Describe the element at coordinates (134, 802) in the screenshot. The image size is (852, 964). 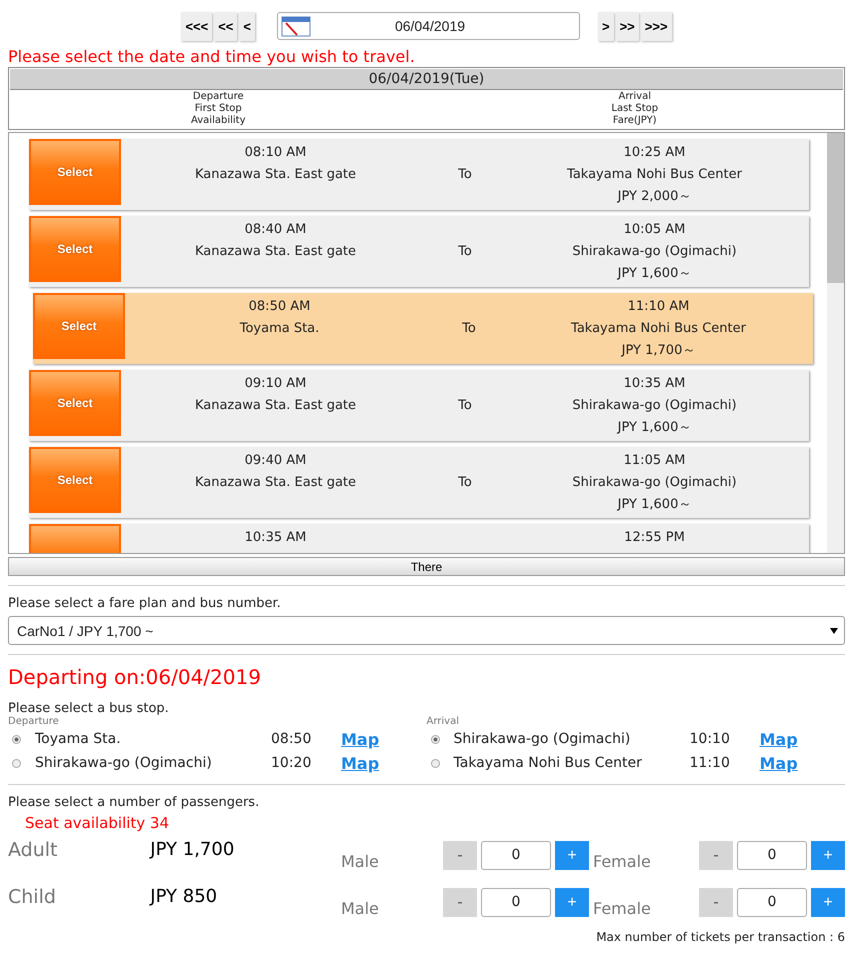
I see `passengers-label: Please select a number of passengers.` at that location.